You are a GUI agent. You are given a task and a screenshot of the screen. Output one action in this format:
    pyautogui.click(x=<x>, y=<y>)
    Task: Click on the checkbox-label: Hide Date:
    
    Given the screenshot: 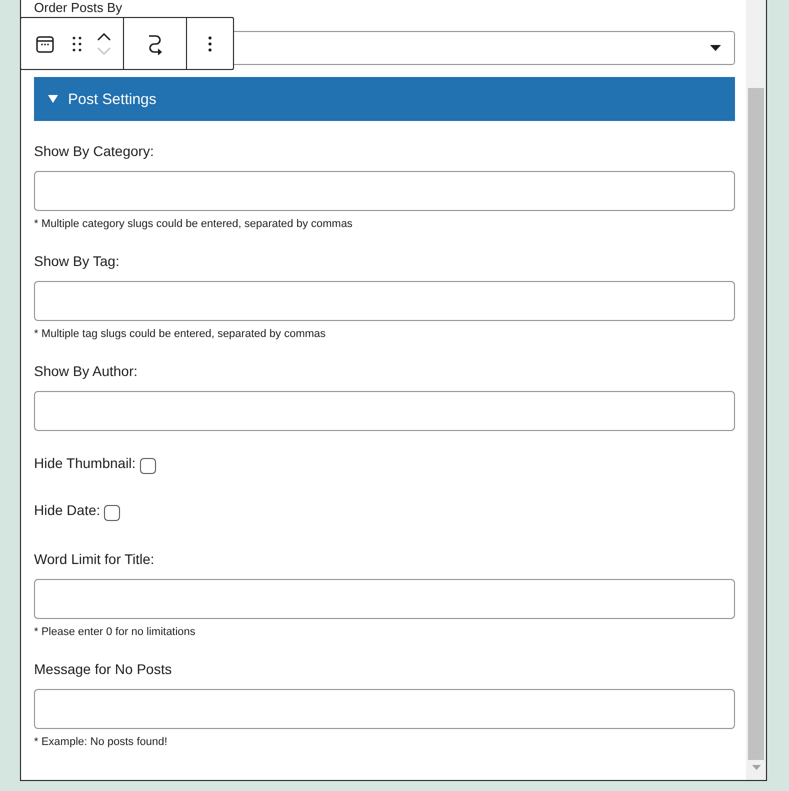 What is the action you would take?
    pyautogui.click(x=67, y=510)
    